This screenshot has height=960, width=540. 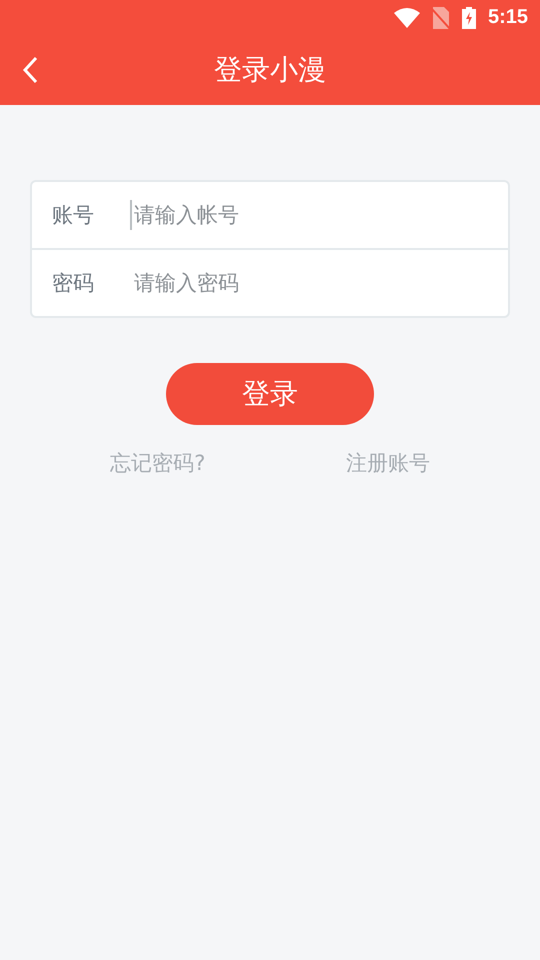 I want to click on input-field: 请输入帐号, so click(x=314, y=215).